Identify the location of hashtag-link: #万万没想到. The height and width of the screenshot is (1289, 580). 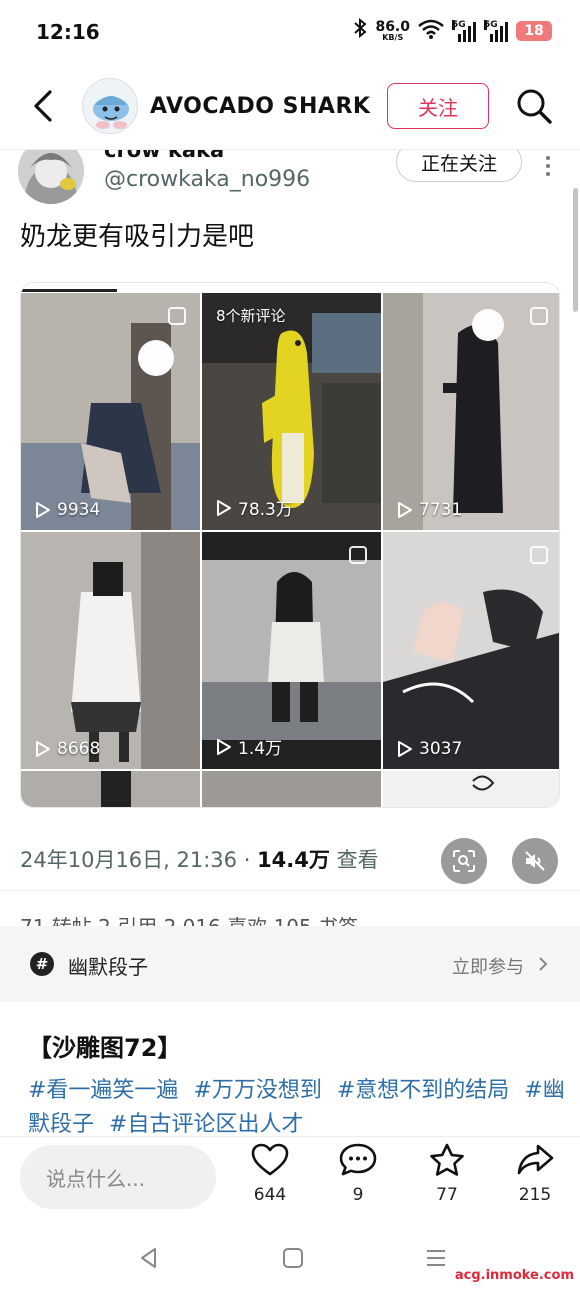
(257, 1090).